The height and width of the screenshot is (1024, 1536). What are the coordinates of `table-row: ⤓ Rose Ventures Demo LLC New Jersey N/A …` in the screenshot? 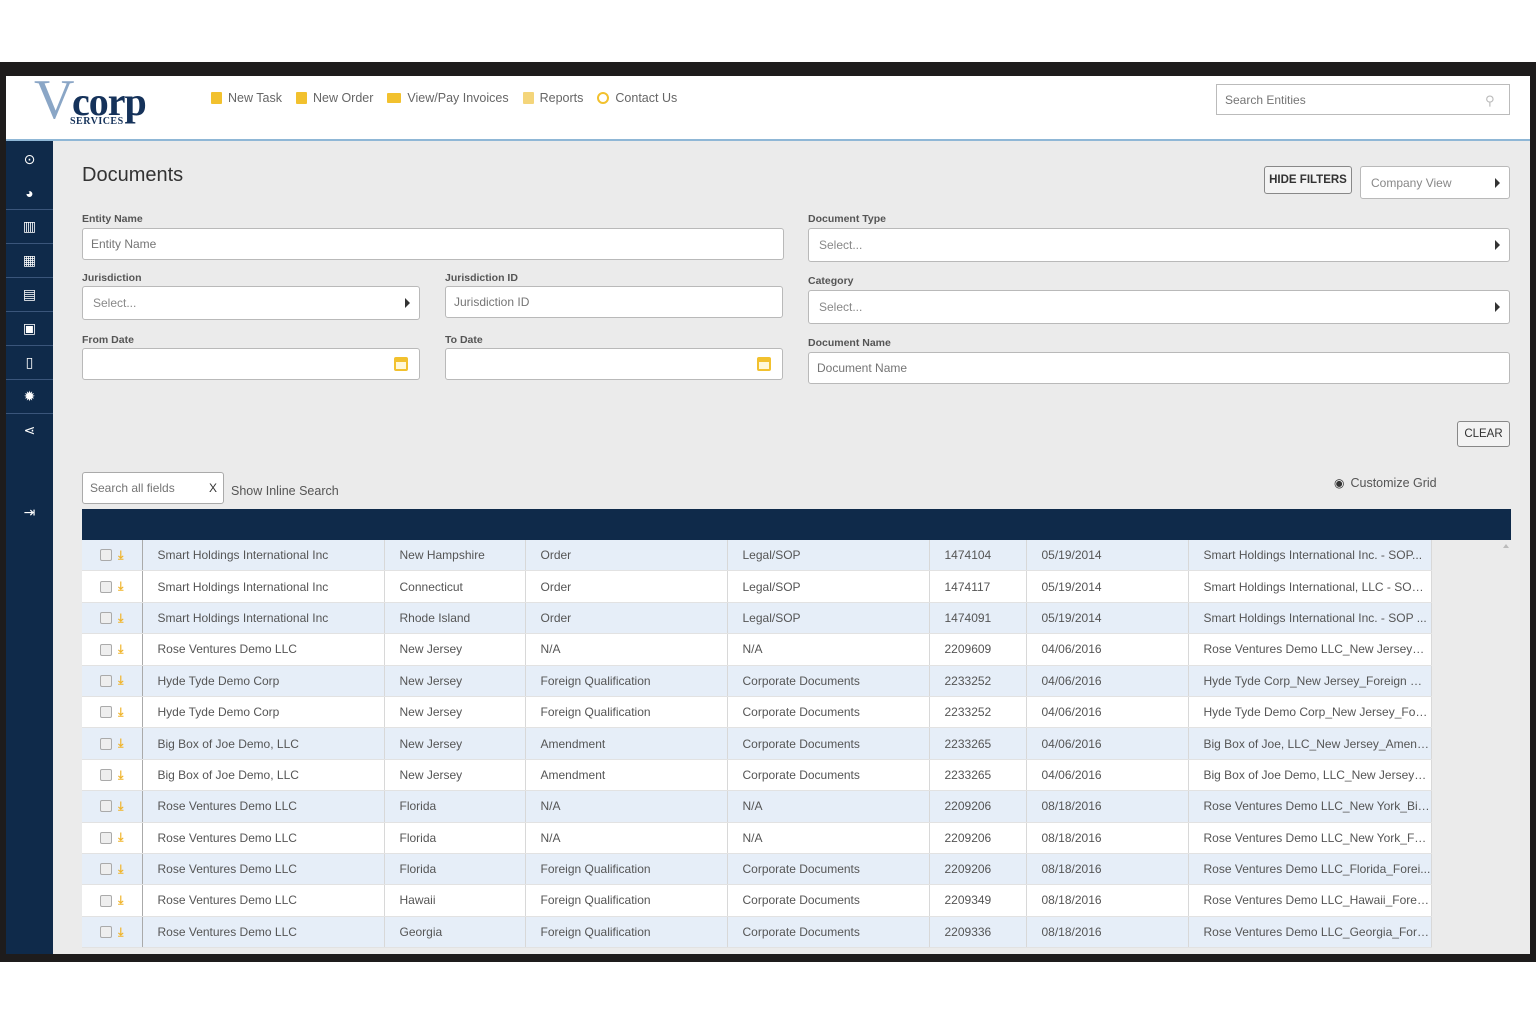 It's located at (757, 649).